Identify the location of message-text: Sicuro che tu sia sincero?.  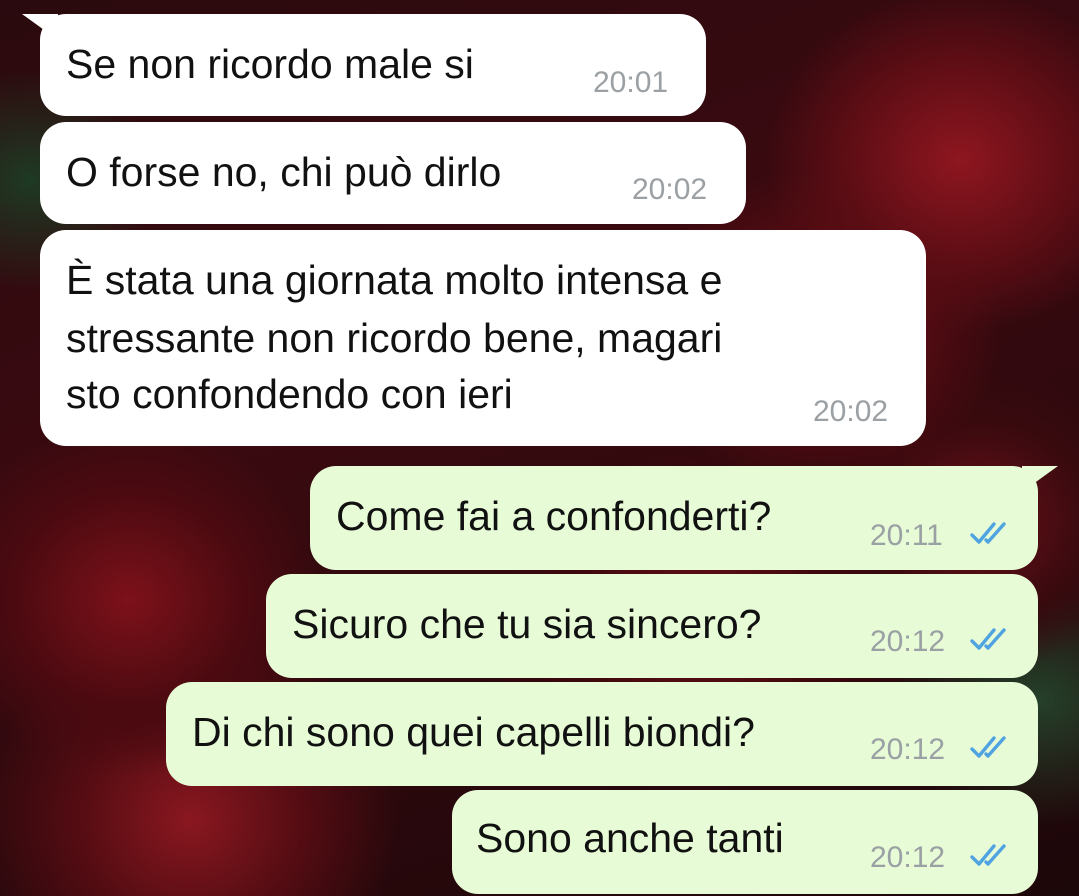
(527, 624).